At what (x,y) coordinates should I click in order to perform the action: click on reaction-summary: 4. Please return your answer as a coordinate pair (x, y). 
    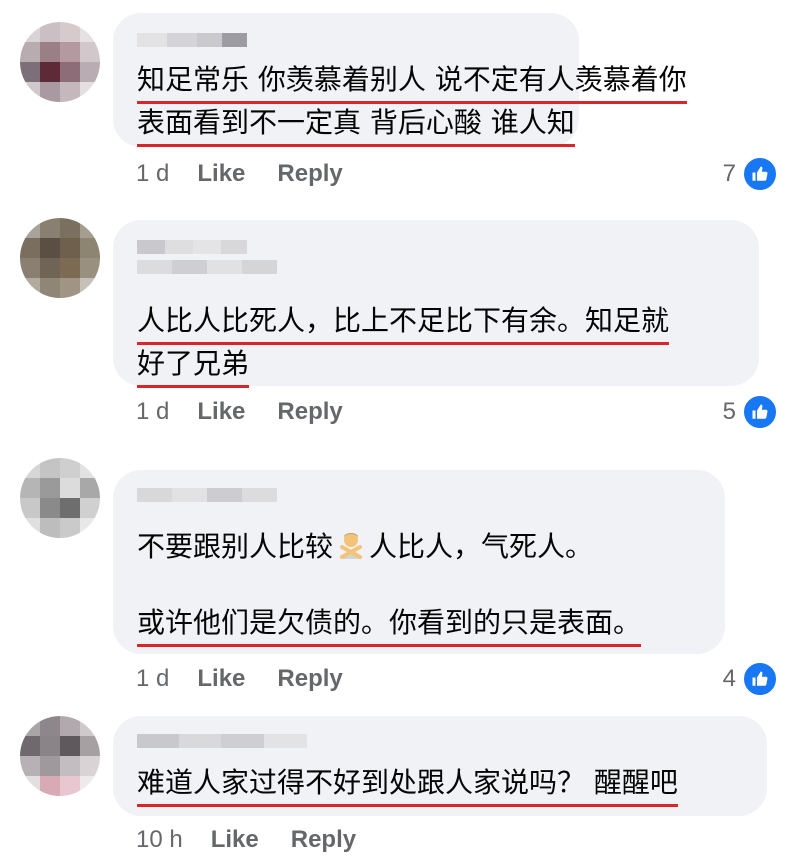
    Looking at the image, I should click on (750, 679).